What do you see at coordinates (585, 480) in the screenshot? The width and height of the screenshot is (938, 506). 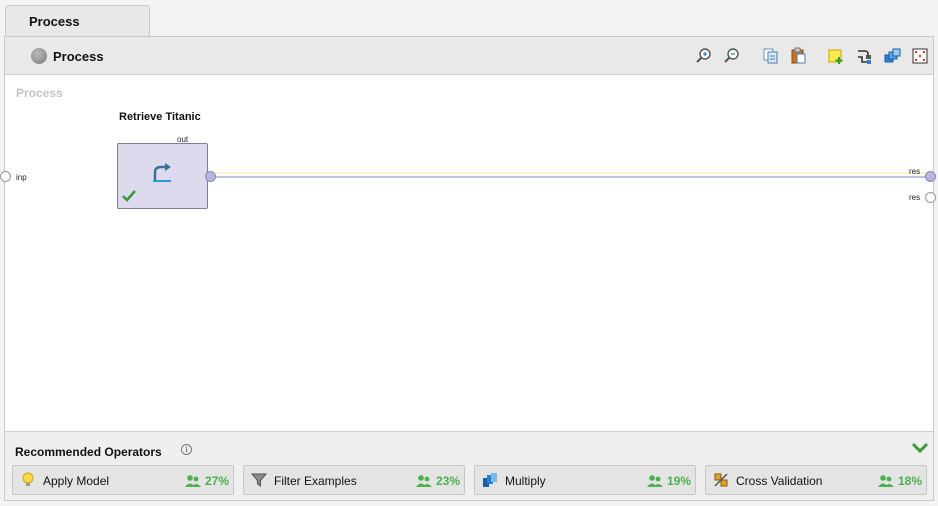 I see `recommended-operator-multiply: Multiply 19%` at bounding box center [585, 480].